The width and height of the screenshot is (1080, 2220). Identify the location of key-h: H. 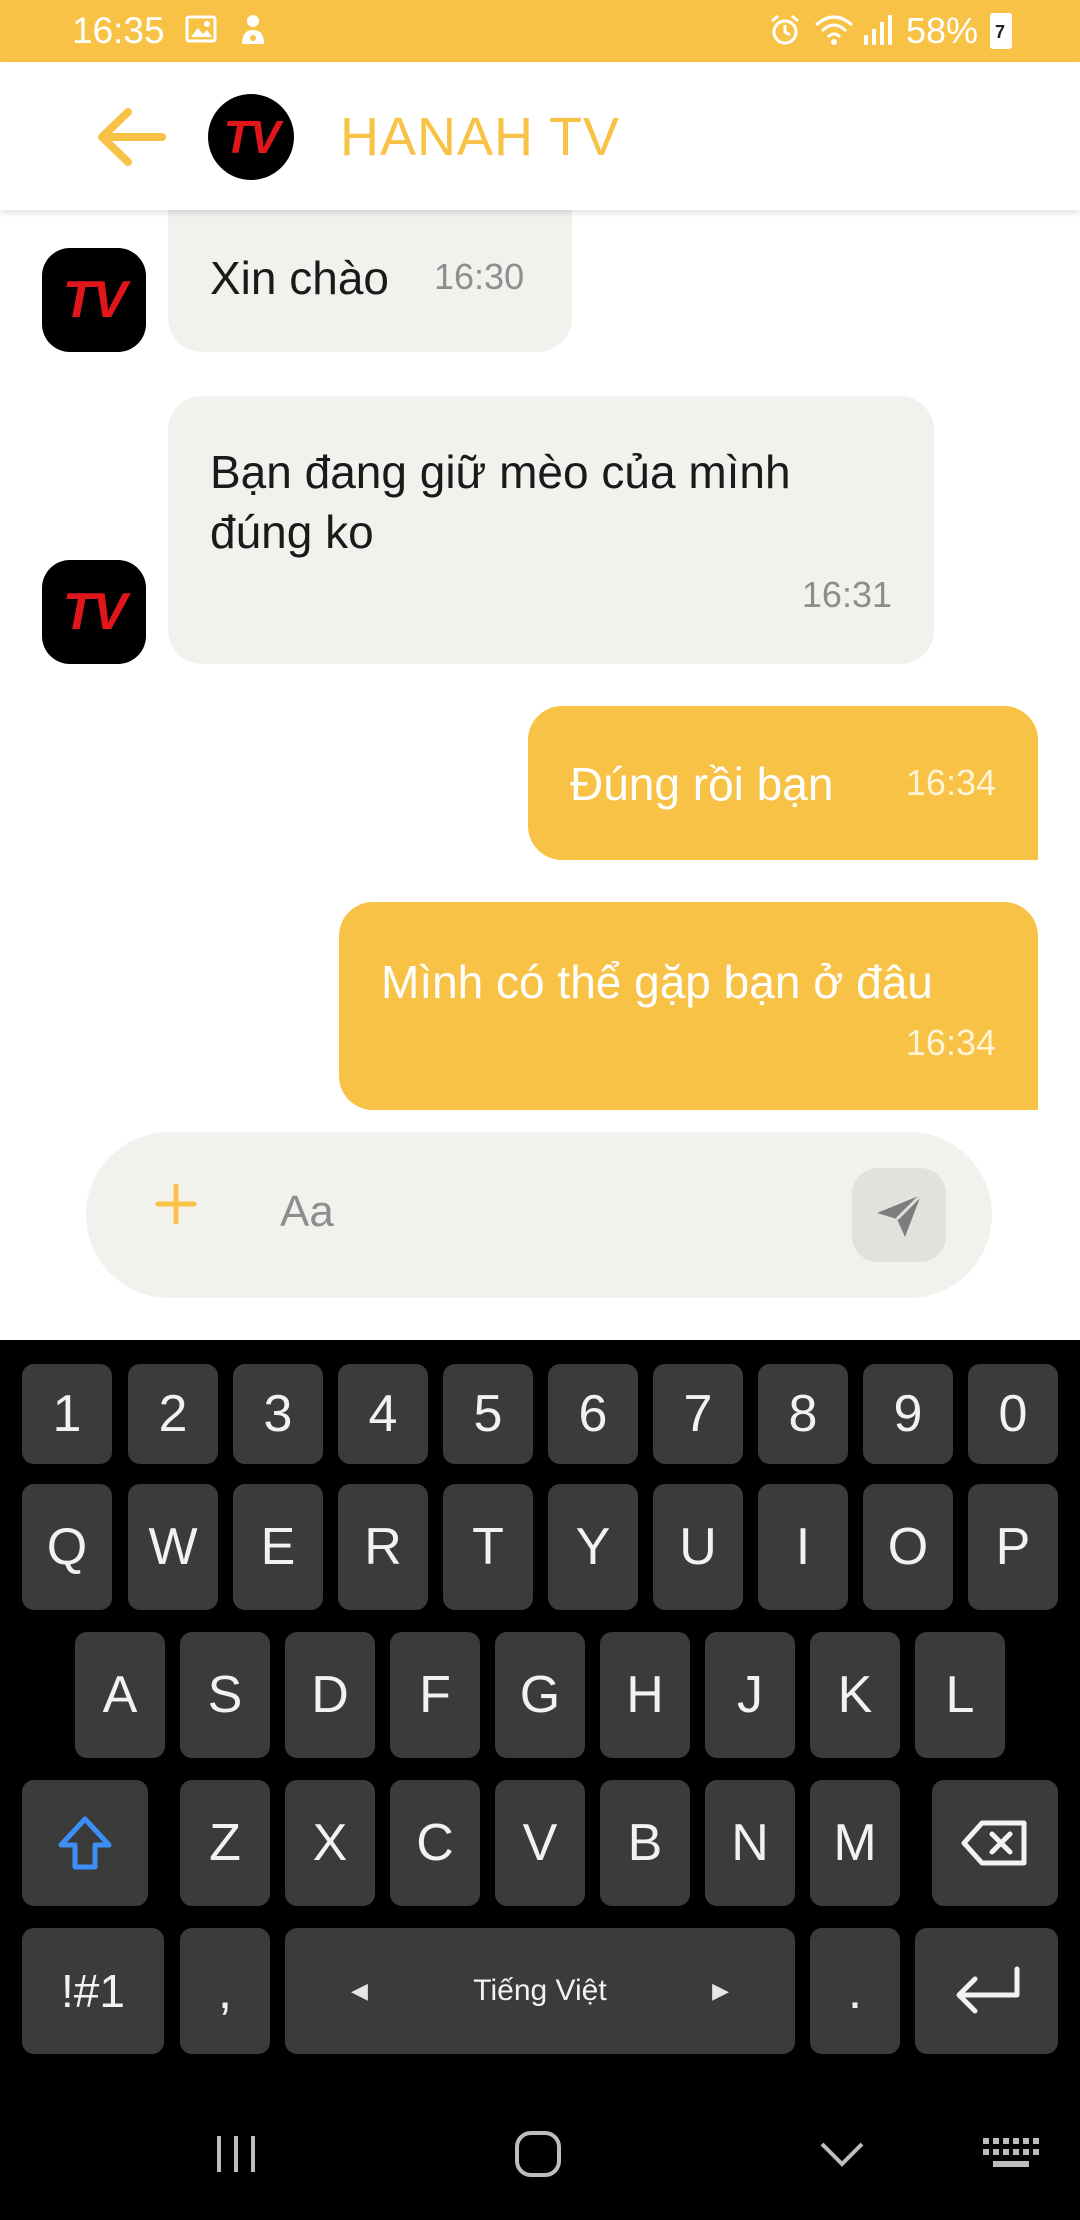
(645, 1695).